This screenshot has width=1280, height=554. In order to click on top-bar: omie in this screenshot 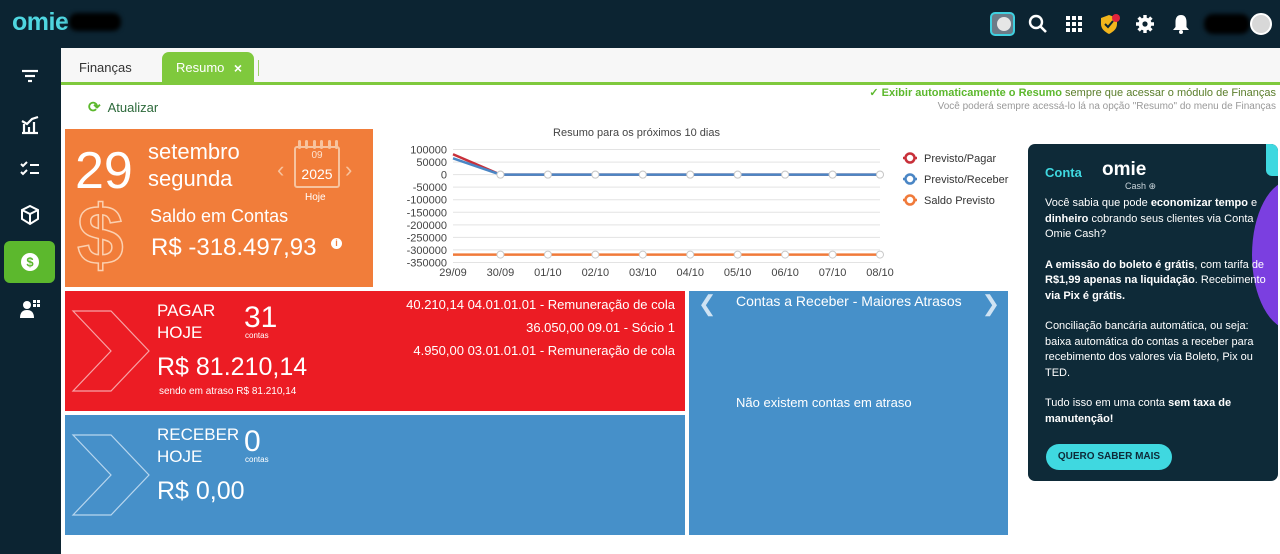, I will do `click(640, 24)`.